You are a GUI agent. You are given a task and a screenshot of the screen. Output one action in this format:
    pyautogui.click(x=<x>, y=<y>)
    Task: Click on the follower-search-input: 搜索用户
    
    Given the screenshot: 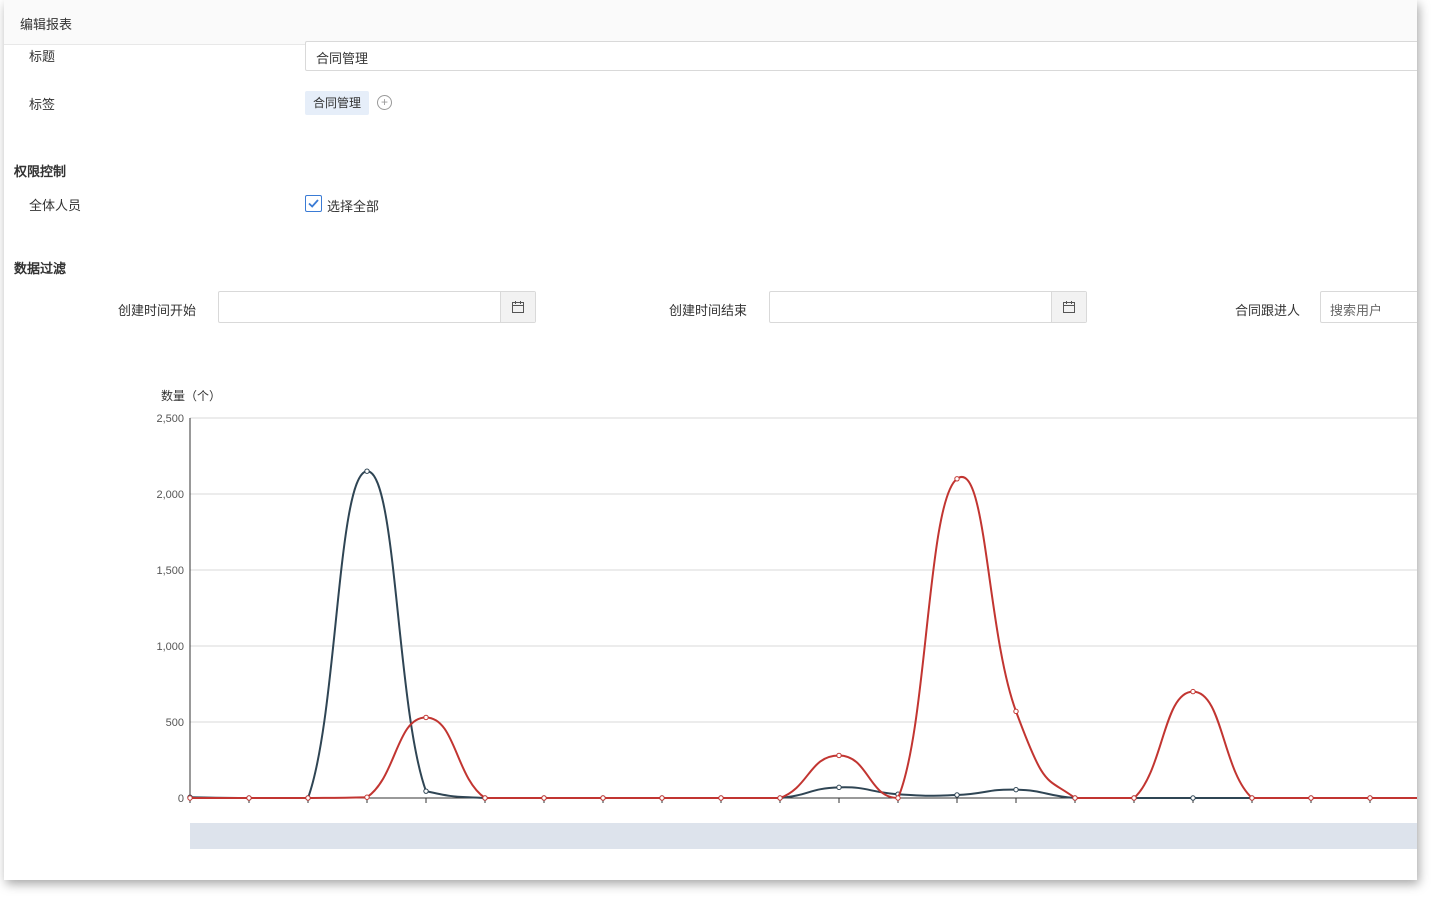 What is the action you would take?
    pyautogui.click(x=1368, y=307)
    